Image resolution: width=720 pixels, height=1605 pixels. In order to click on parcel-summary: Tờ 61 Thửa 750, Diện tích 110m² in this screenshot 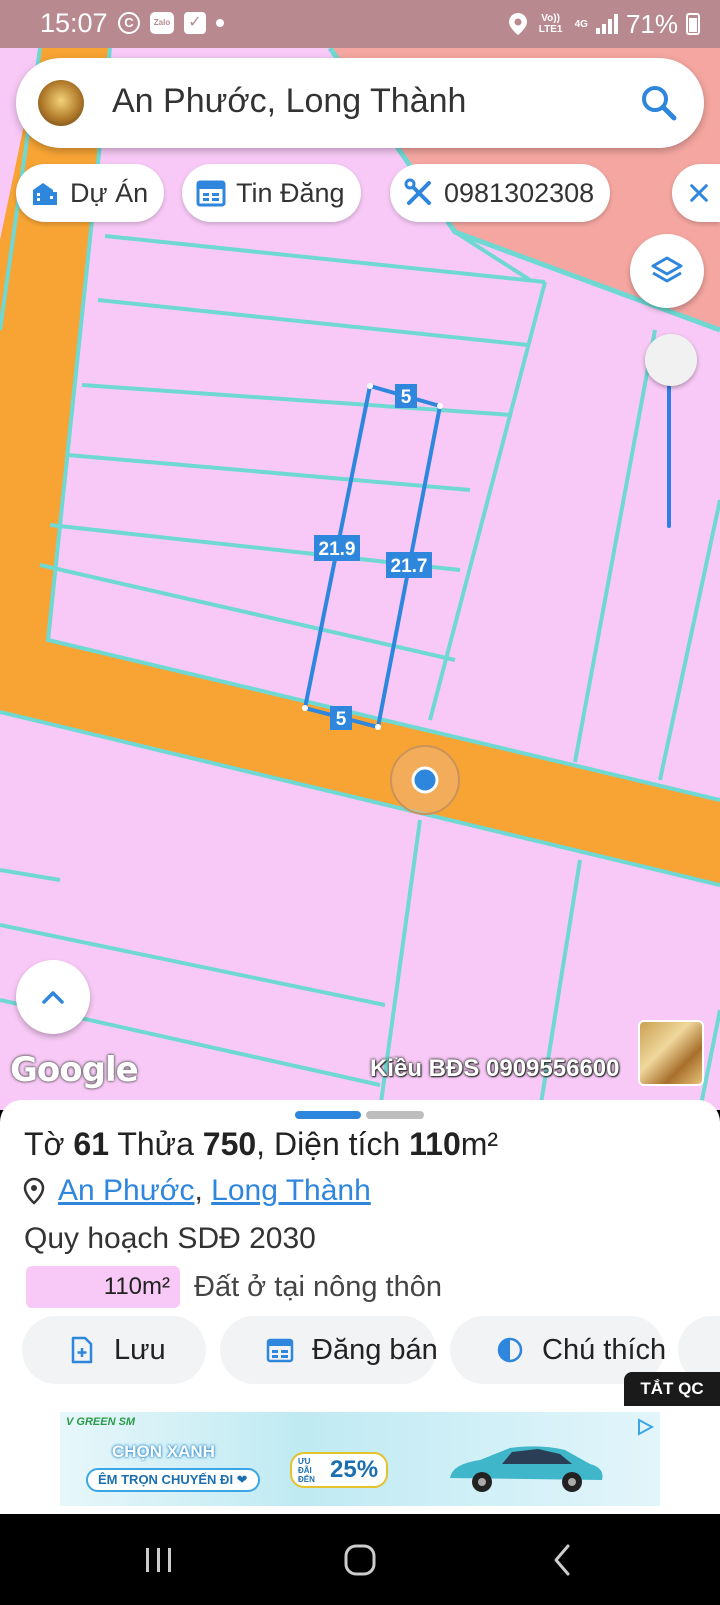, I will do `click(261, 1144)`.